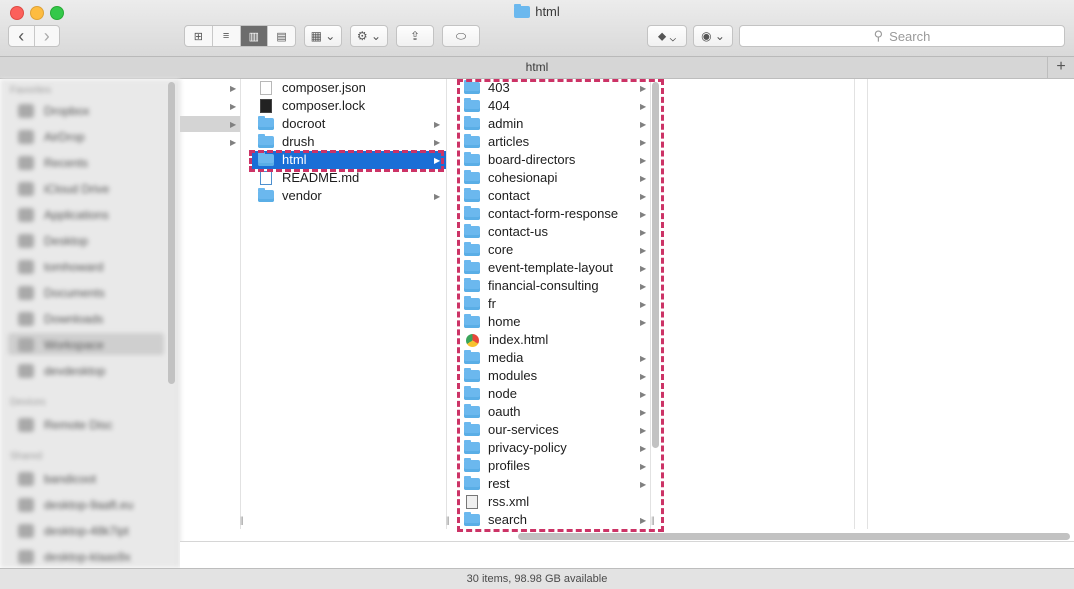  I want to click on markdown-file-icon, so click(266, 178).